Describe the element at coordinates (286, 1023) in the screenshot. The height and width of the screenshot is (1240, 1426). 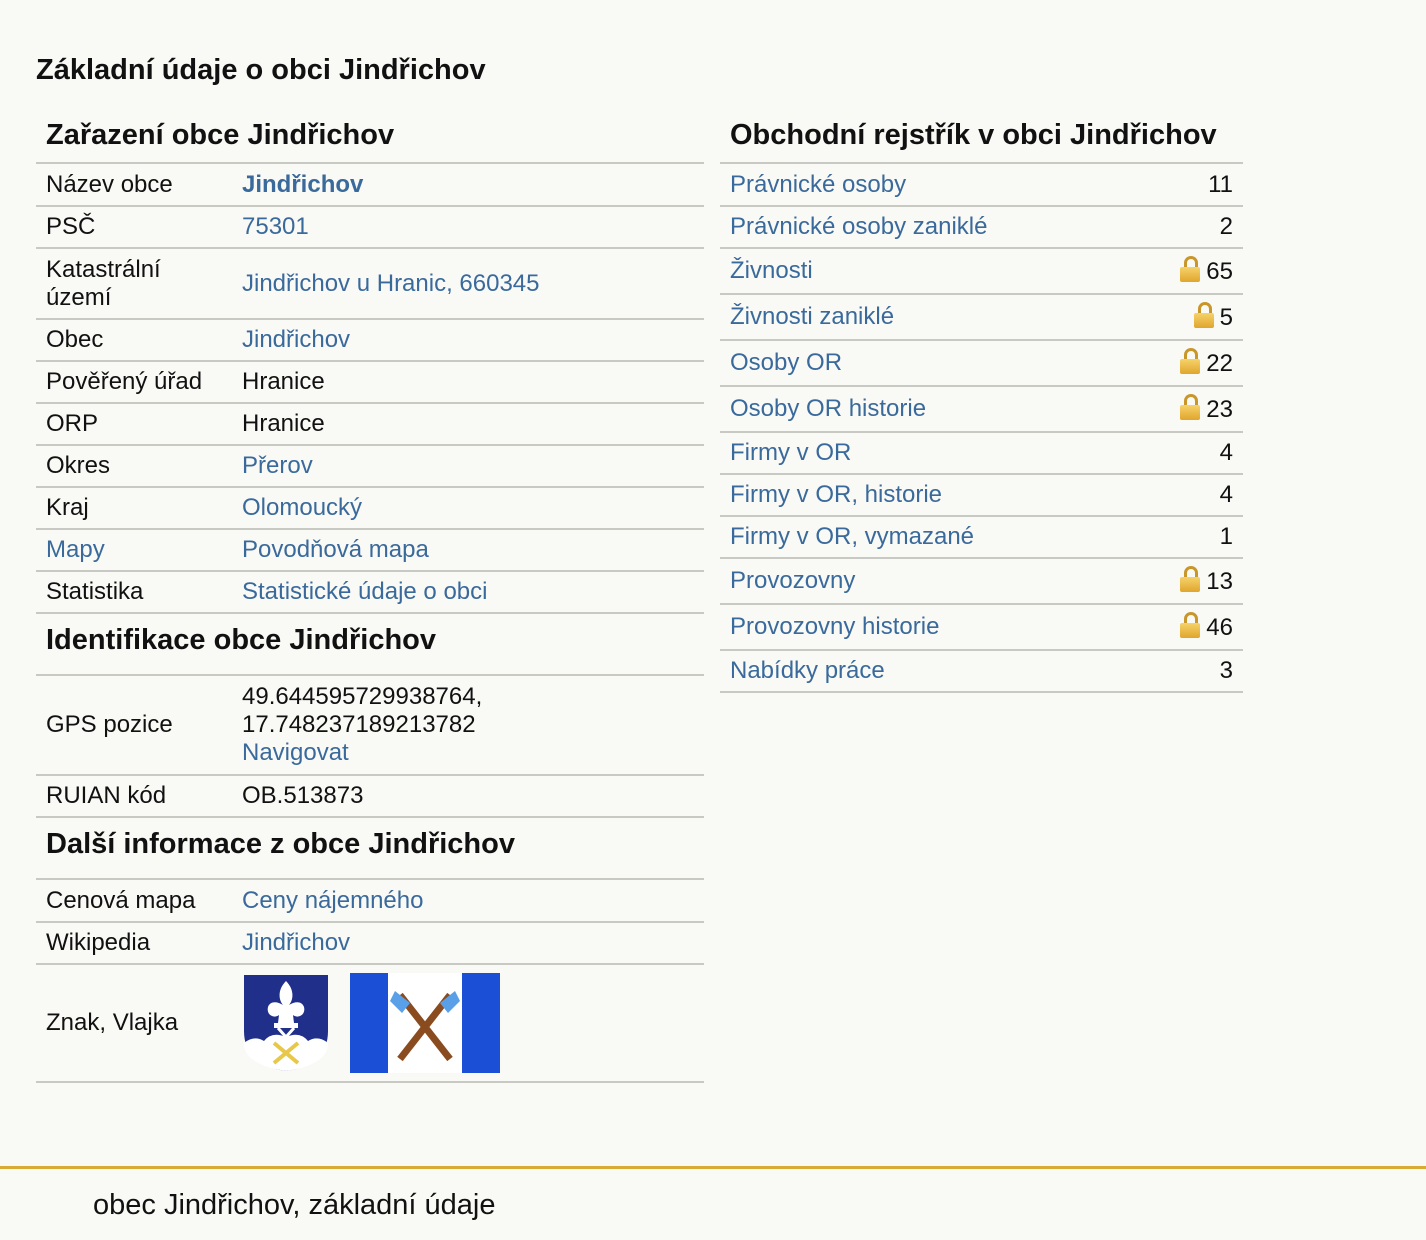
I see `coat-of-arms-image` at that location.